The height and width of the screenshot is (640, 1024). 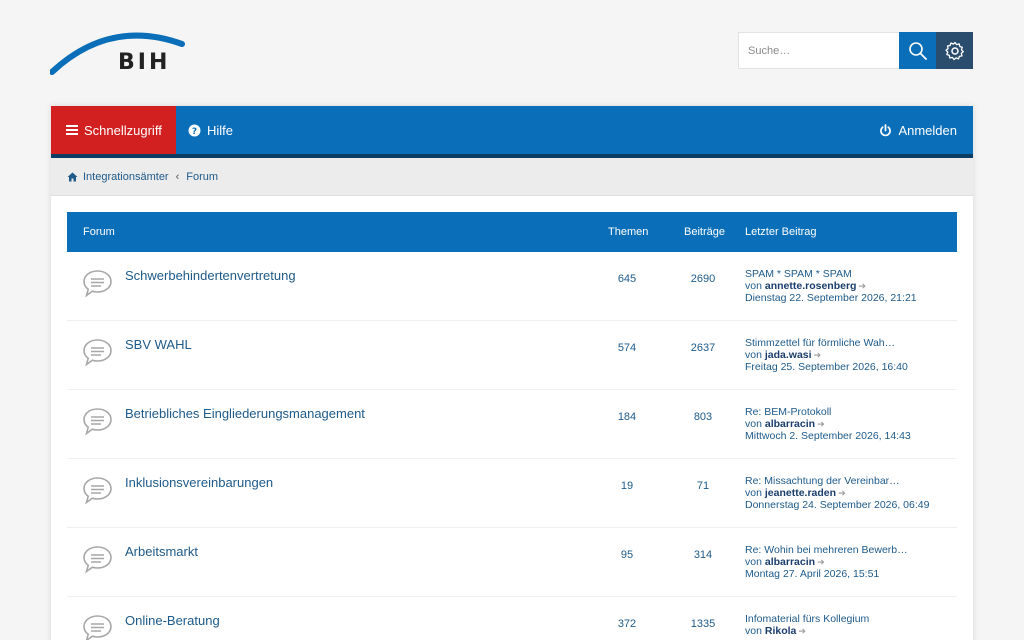 What do you see at coordinates (781, 631) in the screenshot?
I see `last-post-user: Rikola` at bounding box center [781, 631].